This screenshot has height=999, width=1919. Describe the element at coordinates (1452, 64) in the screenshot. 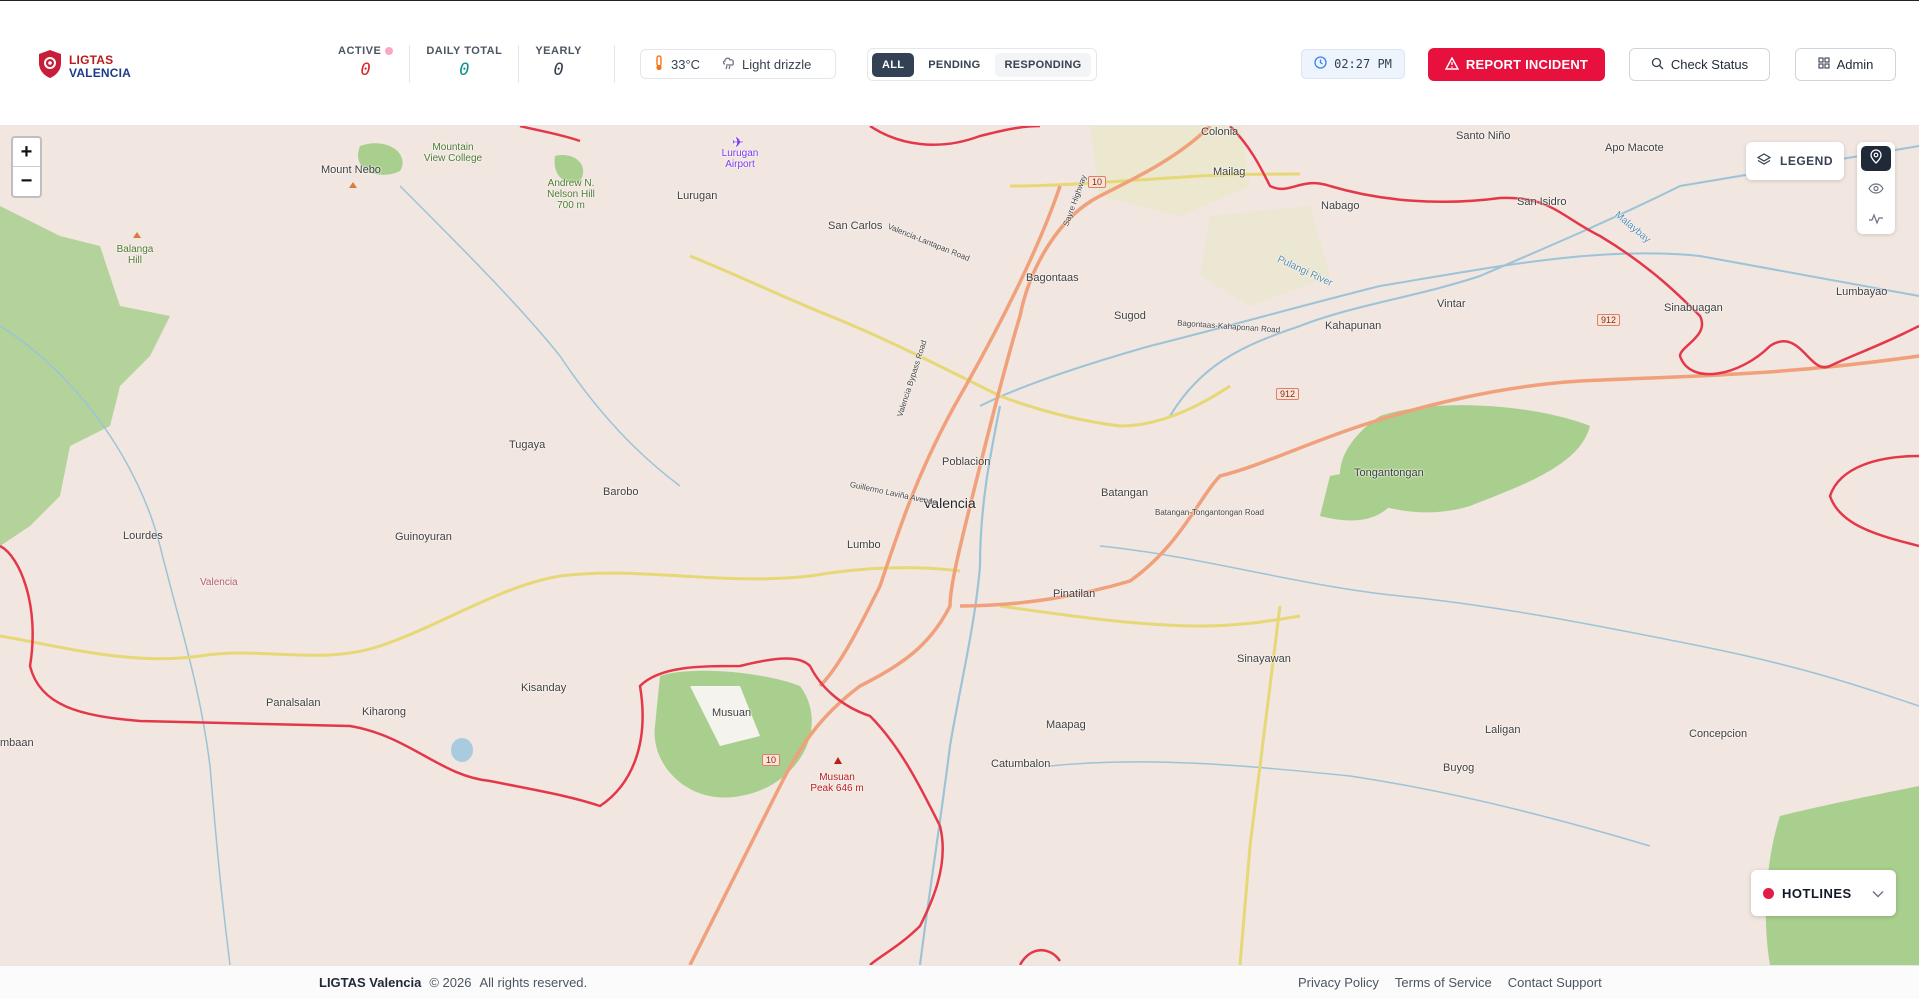

I see `warning-triangle-icon` at that location.